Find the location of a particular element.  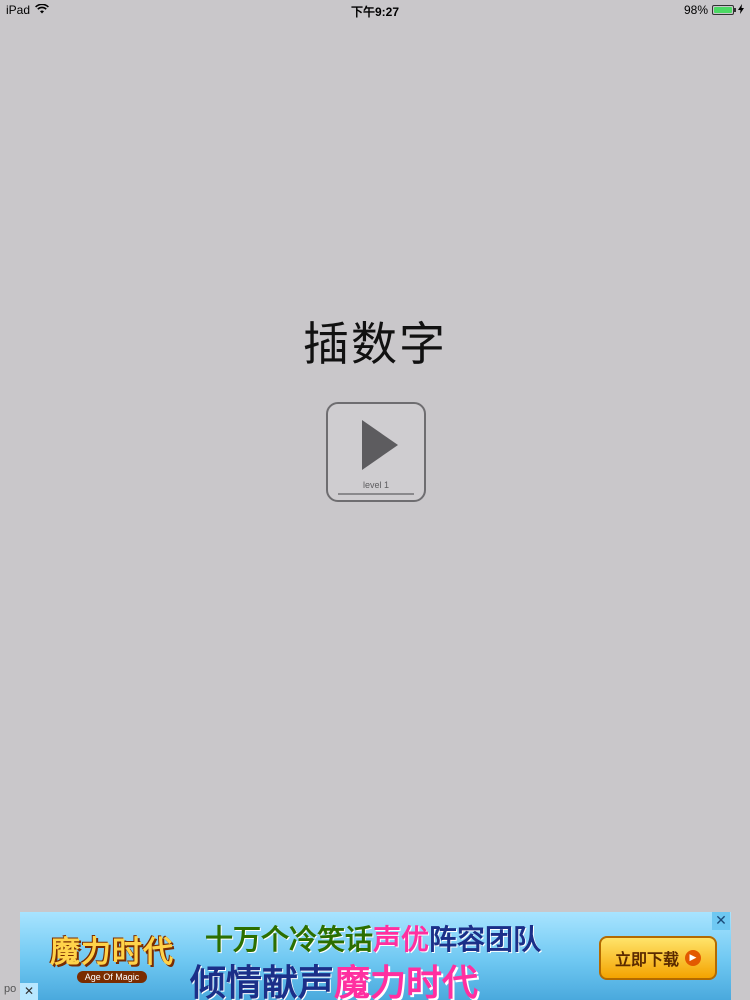

status-right: 98% is located at coordinates (714, 10).